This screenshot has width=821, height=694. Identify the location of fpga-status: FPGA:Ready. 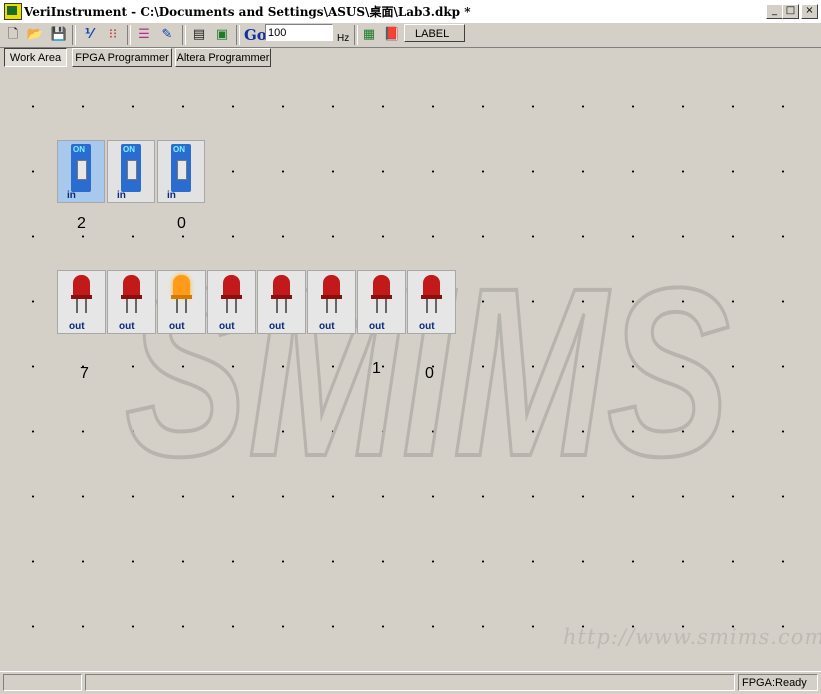
(778, 682).